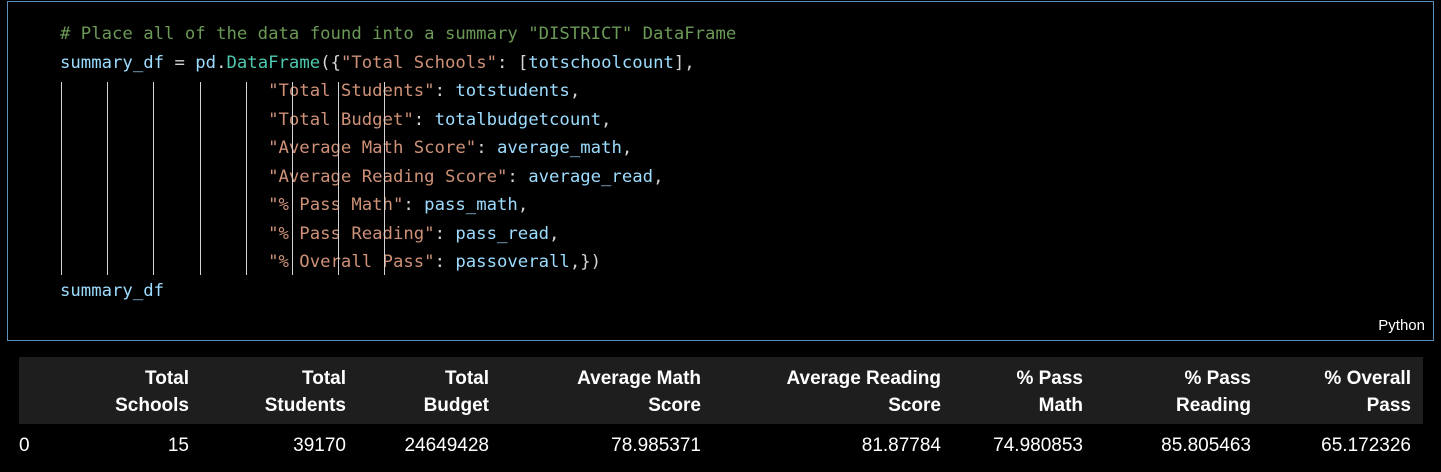 Image resolution: width=1441 pixels, height=472 pixels. Describe the element at coordinates (372, 148) in the screenshot. I see `code-token: "Average Math Score"` at that location.